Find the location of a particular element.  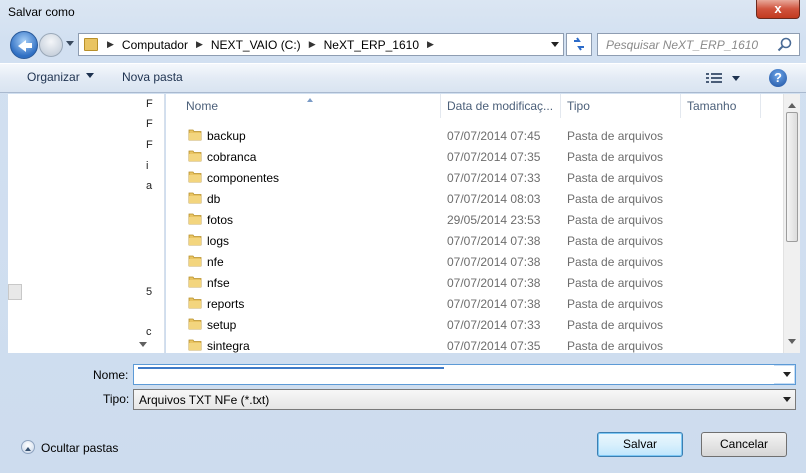

nav-item-fragment: a is located at coordinates (149, 186).